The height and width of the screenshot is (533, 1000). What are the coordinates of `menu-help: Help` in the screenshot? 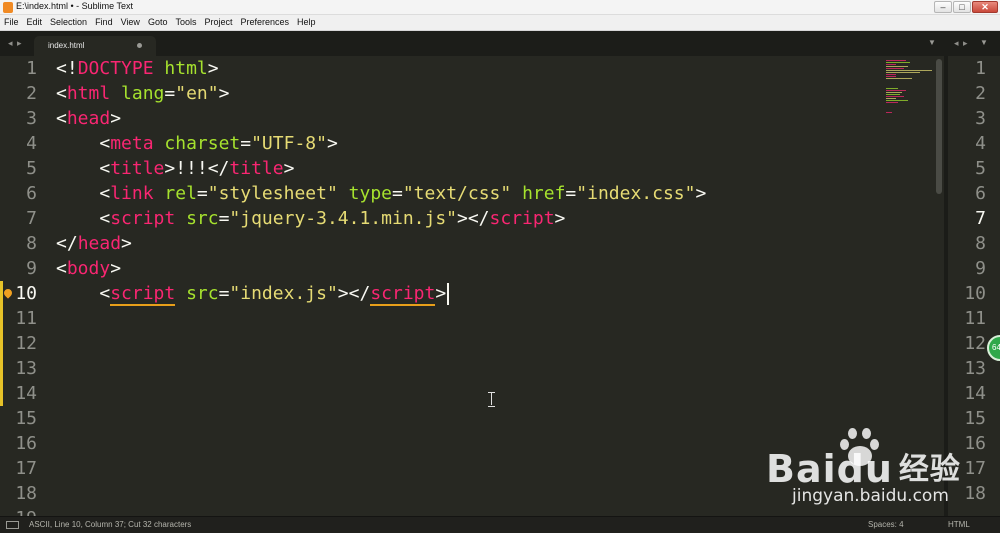 It's located at (306, 22).